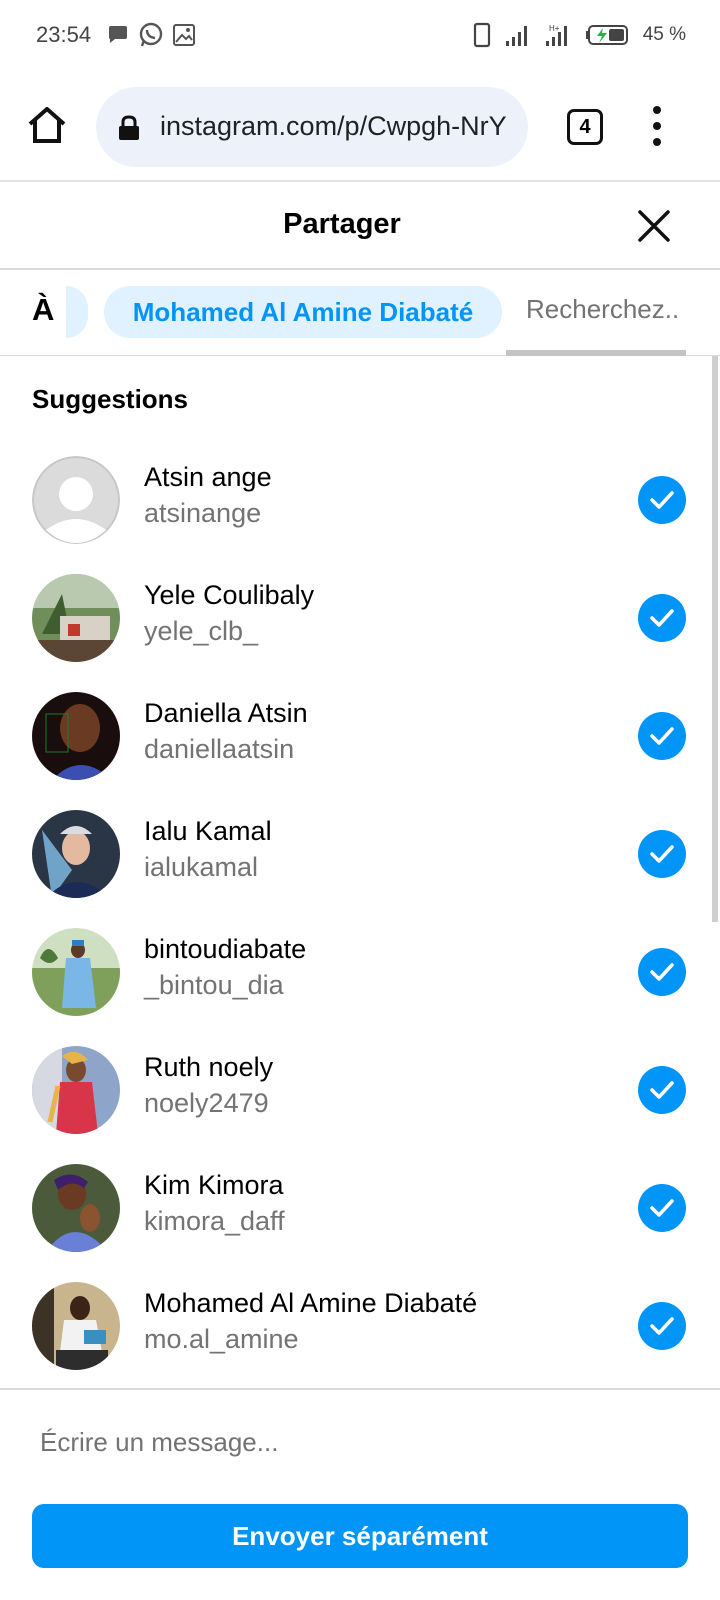  What do you see at coordinates (229, 595) in the screenshot?
I see `user-name: Yele Coulibaly` at bounding box center [229, 595].